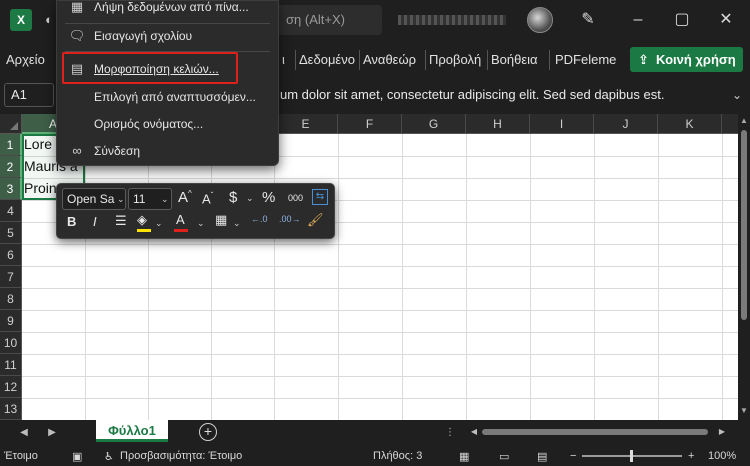 Image resolution: width=750 pixels, height=466 pixels. What do you see at coordinates (132, 431) in the screenshot?
I see `sheet-tab-active: Φύλλο1` at bounding box center [132, 431].